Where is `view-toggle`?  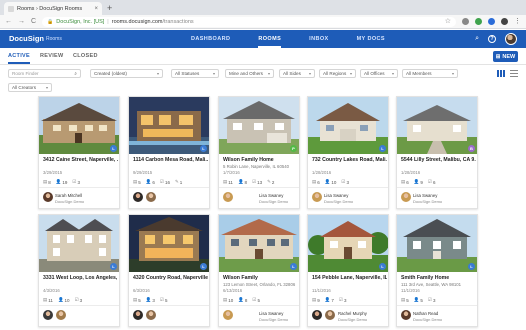
view-toggle is located at coordinates (507, 73).